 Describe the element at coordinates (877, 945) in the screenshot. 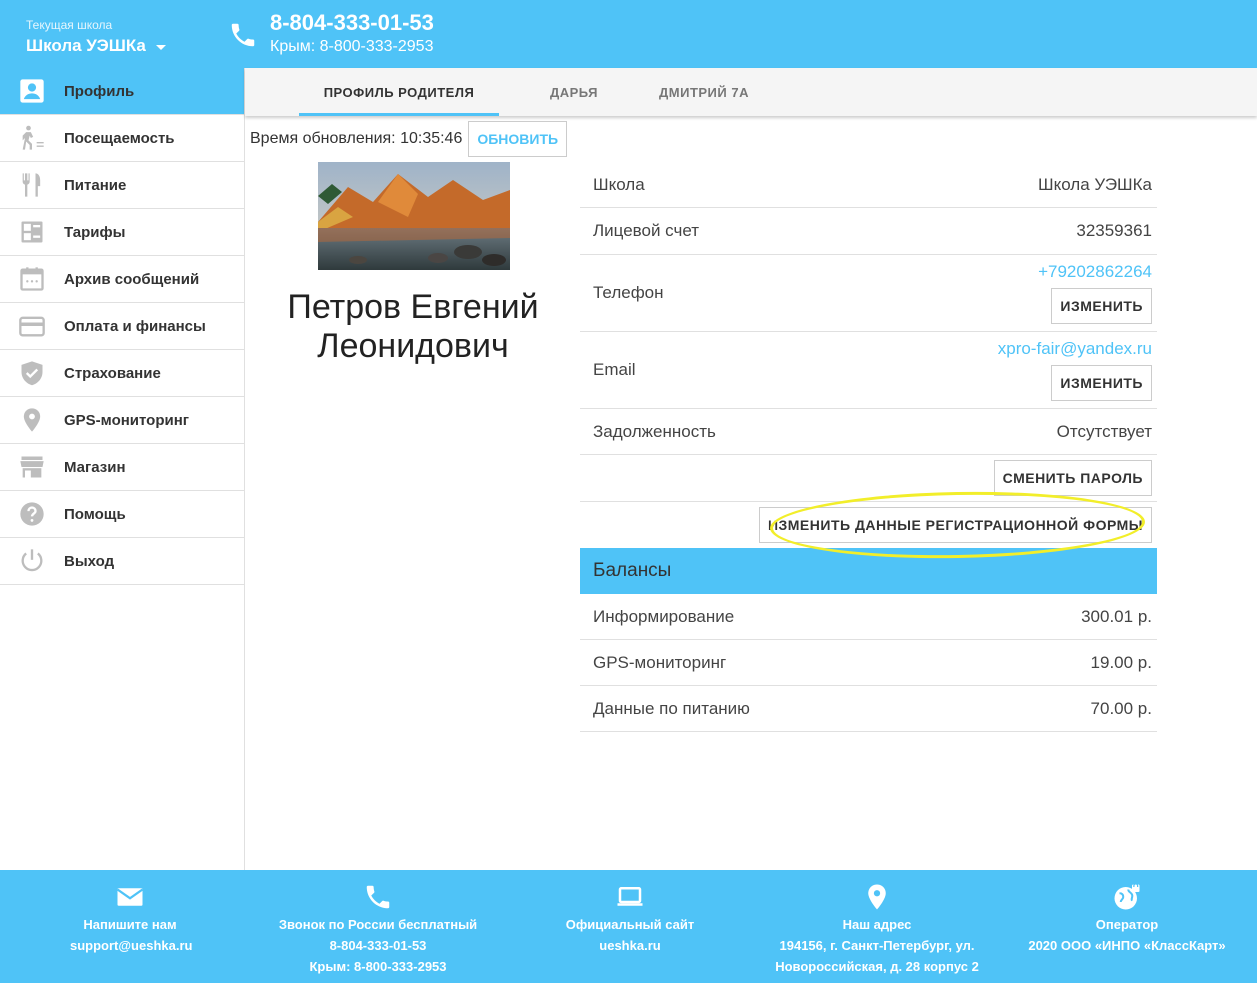

I see `footer-address-line1: 194156, г. Санкт-Петербург, ул.` at that location.